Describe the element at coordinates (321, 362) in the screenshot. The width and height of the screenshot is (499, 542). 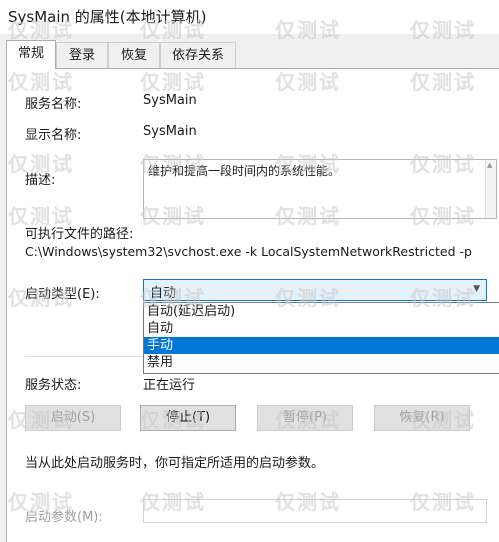
I see `startup-option-disabled: 禁用` at that location.